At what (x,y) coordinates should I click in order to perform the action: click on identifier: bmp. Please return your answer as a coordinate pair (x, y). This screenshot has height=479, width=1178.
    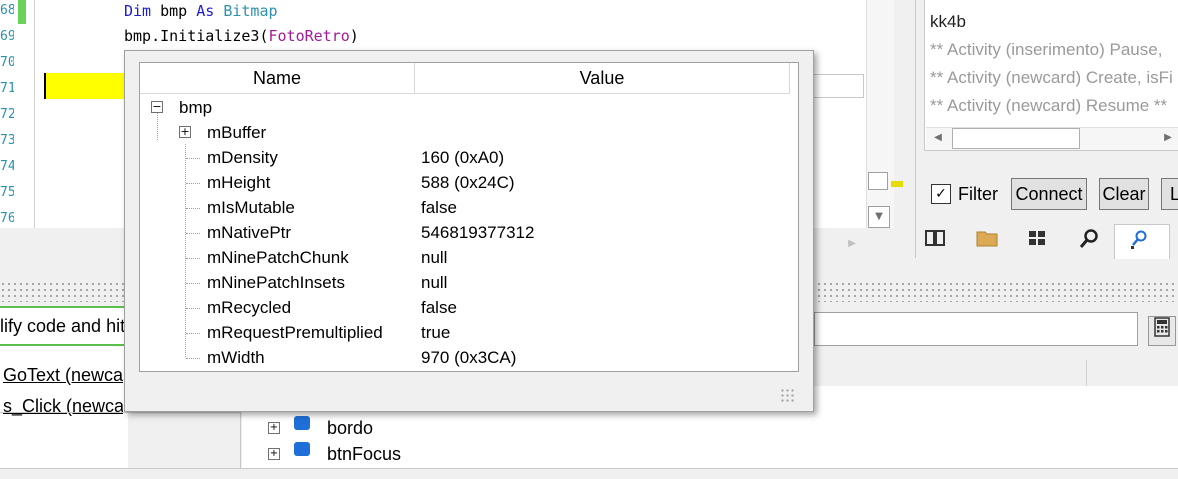
    Looking at the image, I should click on (174, 11).